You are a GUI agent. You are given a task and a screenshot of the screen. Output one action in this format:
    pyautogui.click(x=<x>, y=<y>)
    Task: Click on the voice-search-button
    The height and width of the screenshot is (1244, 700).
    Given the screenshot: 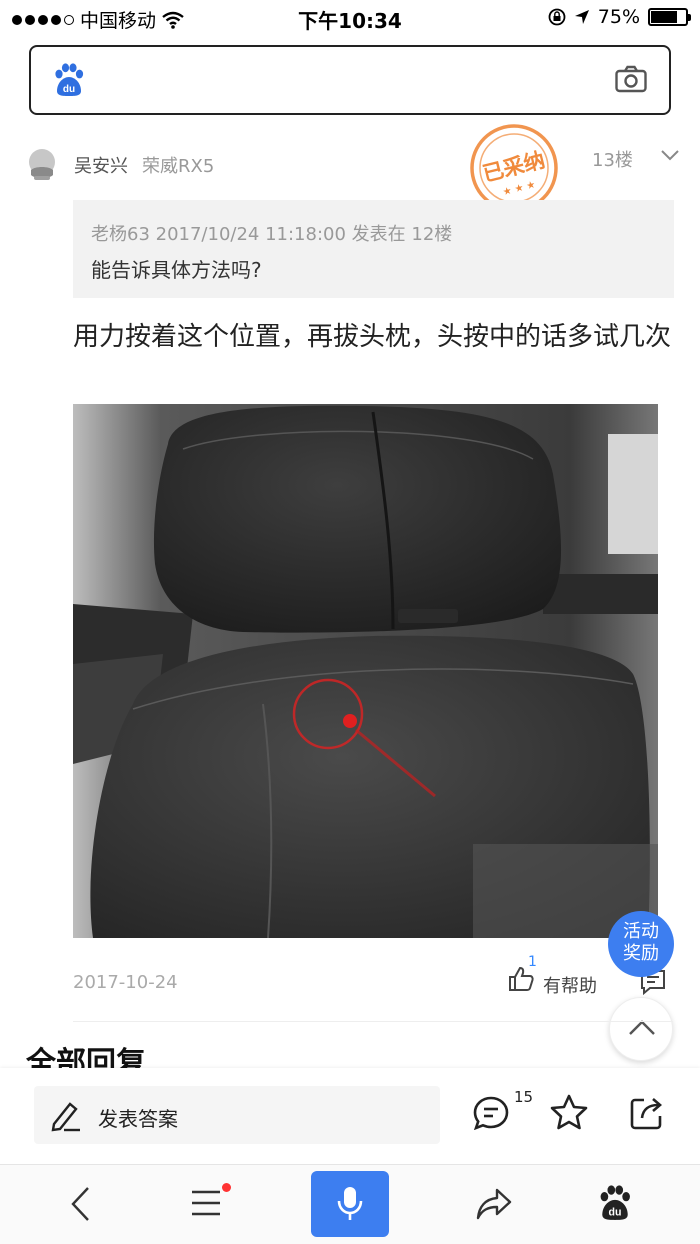 What is the action you would take?
    pyautogui.click(x=350, y=1204)
    